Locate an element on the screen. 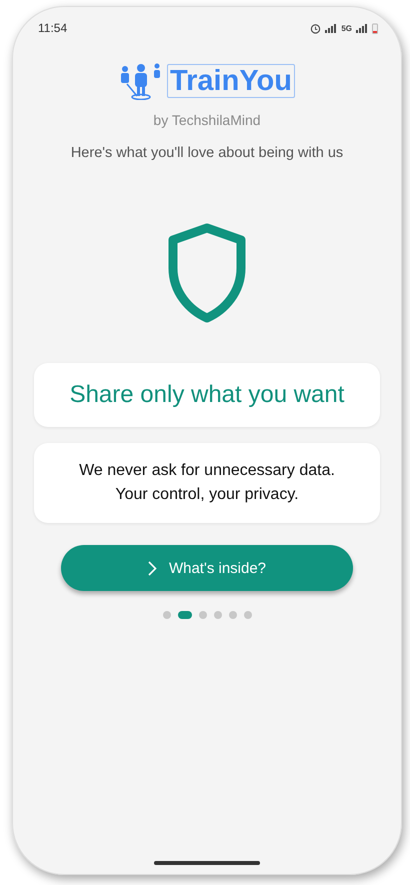 The width and height of the screenshot is (410, 885). alarm-icon is located at coordinates (316, 28).